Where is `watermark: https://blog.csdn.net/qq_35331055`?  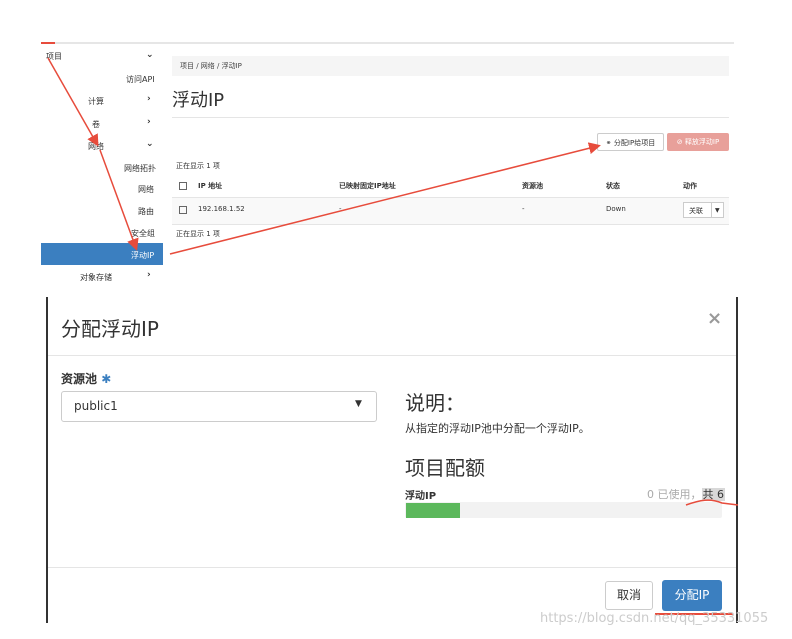 watermark: https://blog.csdn.net/qq_35331055 is located at coordinates (654, 618).